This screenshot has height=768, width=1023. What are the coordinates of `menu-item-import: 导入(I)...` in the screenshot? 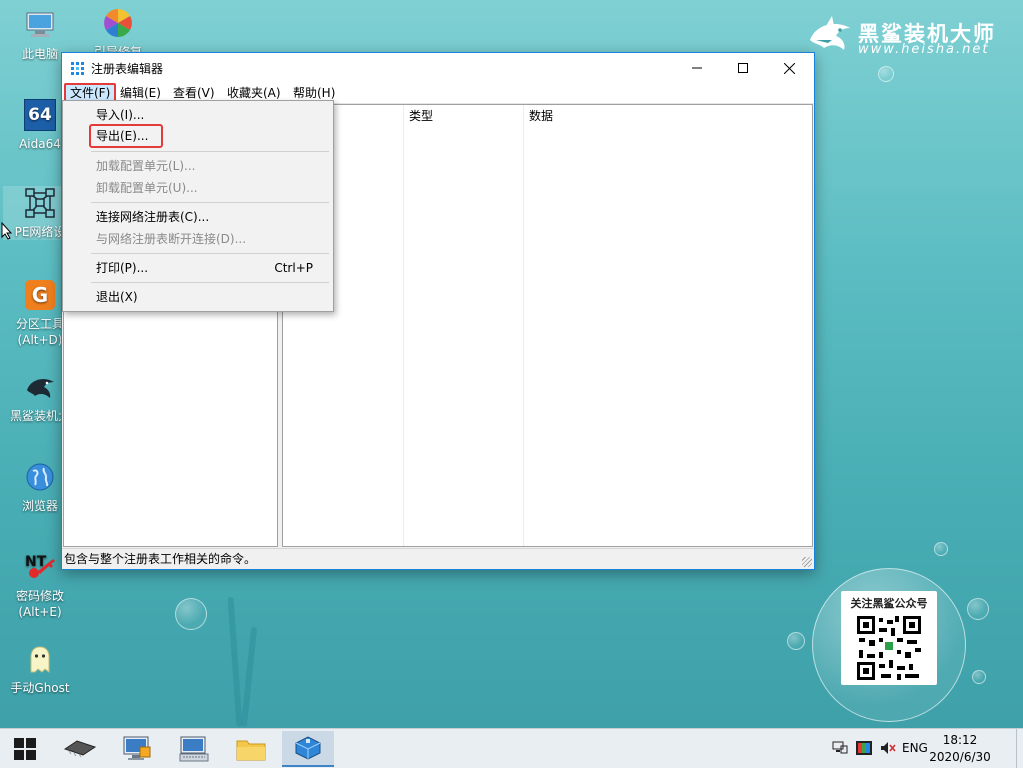 It's located at (198, 115).